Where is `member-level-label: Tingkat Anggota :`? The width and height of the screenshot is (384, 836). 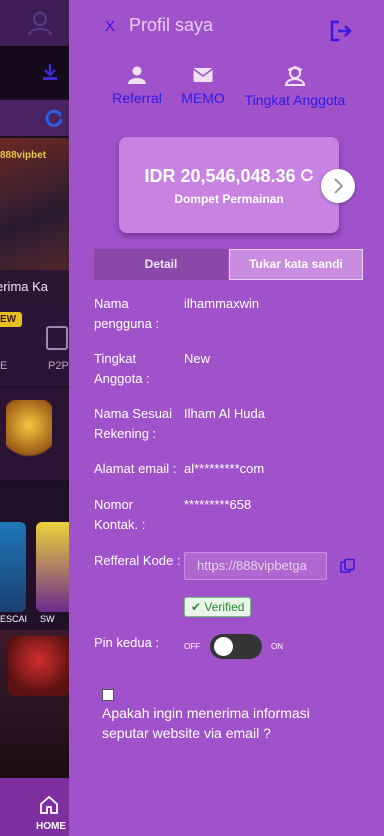
member-level-label: Tingkat Anggota : is located at coordinates (122, 368).